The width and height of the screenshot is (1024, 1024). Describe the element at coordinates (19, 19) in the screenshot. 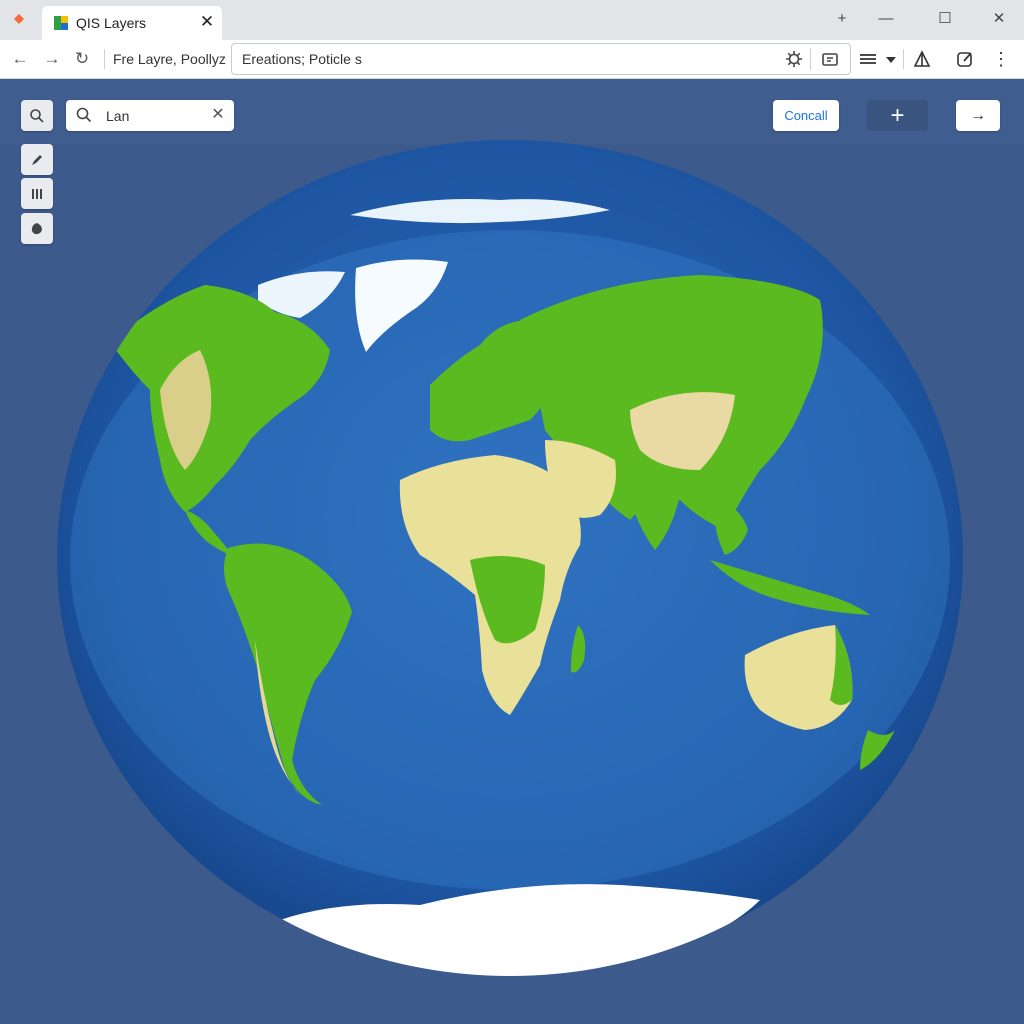

I see `app-icon` at that location.